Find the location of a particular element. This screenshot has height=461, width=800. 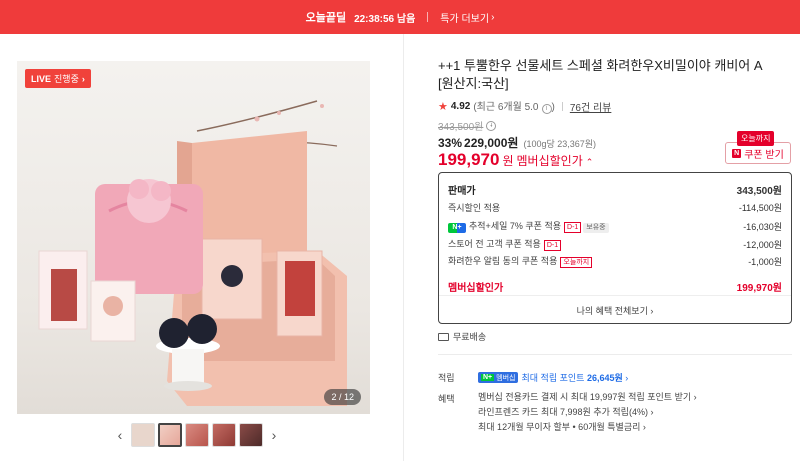

all-benefits-link: 나의 혜택 전체보기 › is located at coordinates (615, 310).